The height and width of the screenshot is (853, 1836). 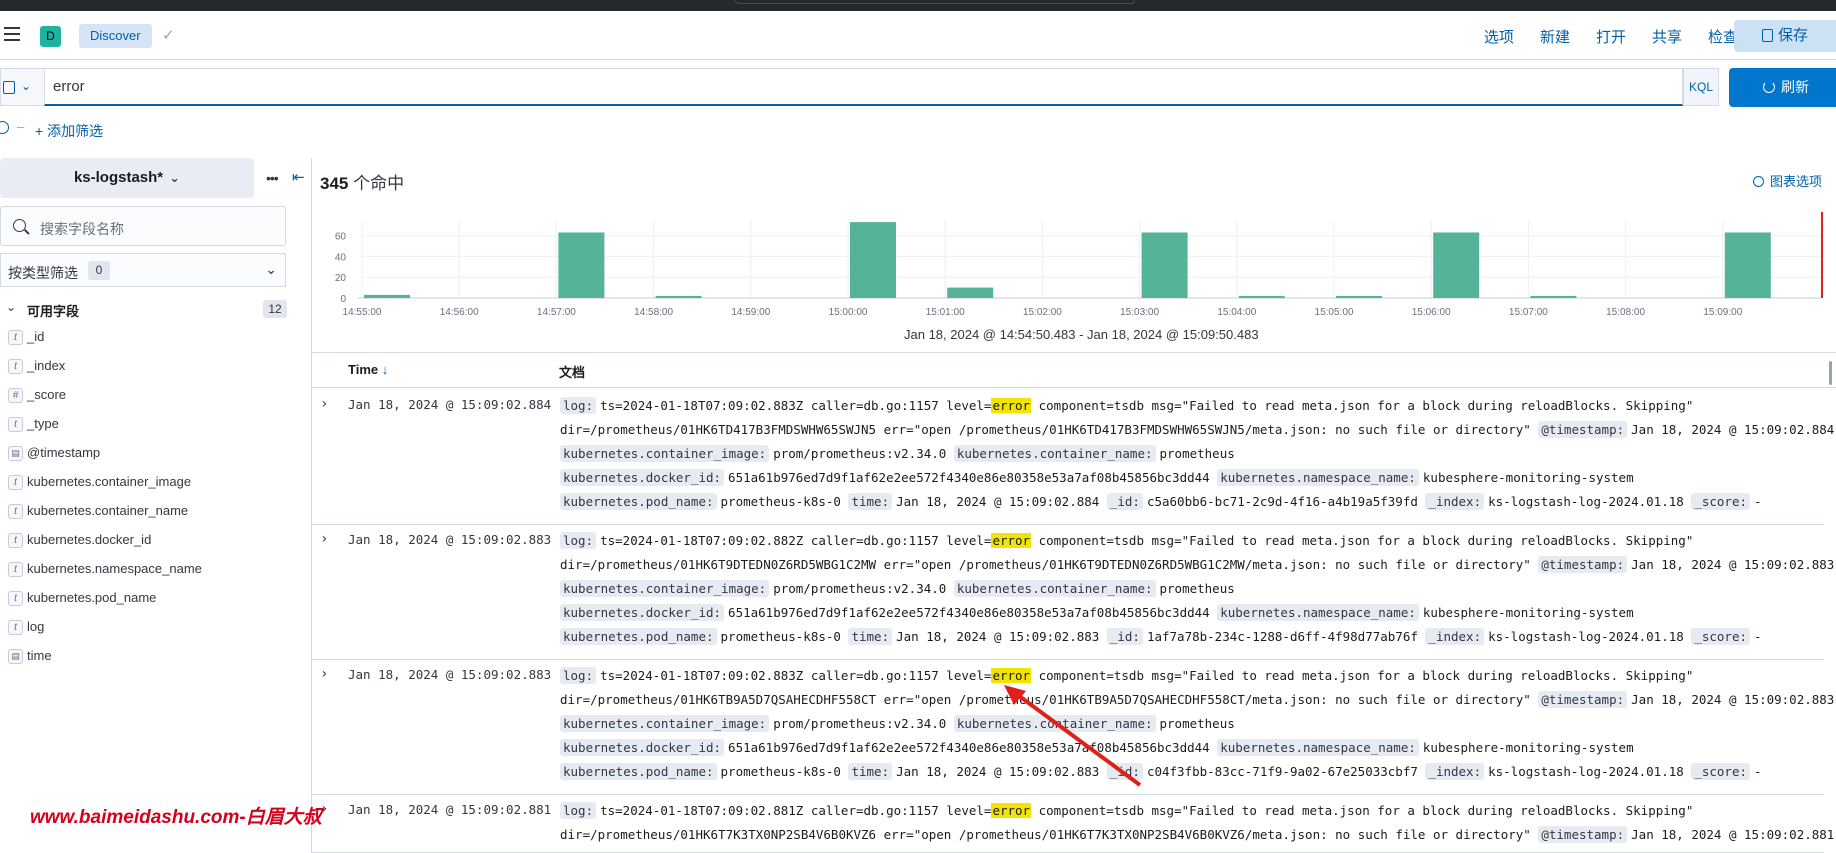 What do you see at coordinates (1528, 747) in the screenshot?
I see `namespace-name-value: kubesphere-monitoring-system` at bounding box center [1528, 747].